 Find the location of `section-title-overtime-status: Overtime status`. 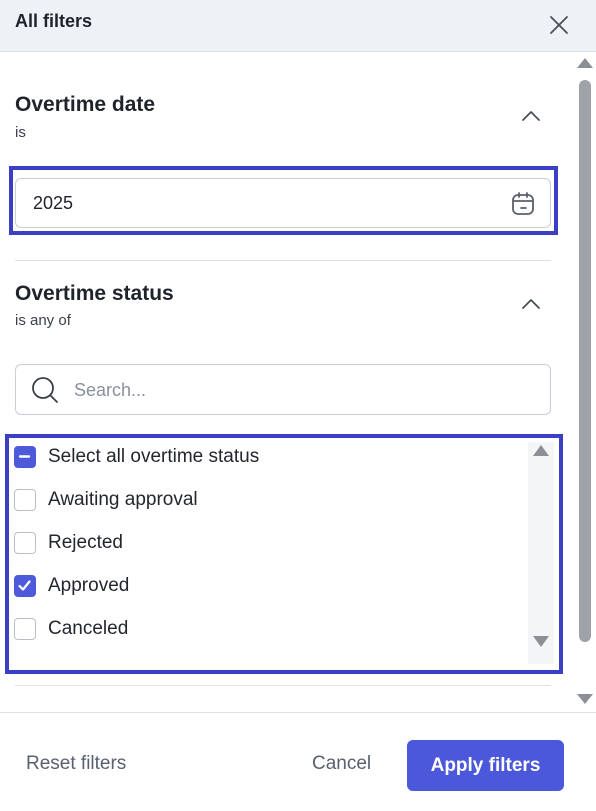

section-title-overtime-status: Overtime status is located at coordinates (94, 293).